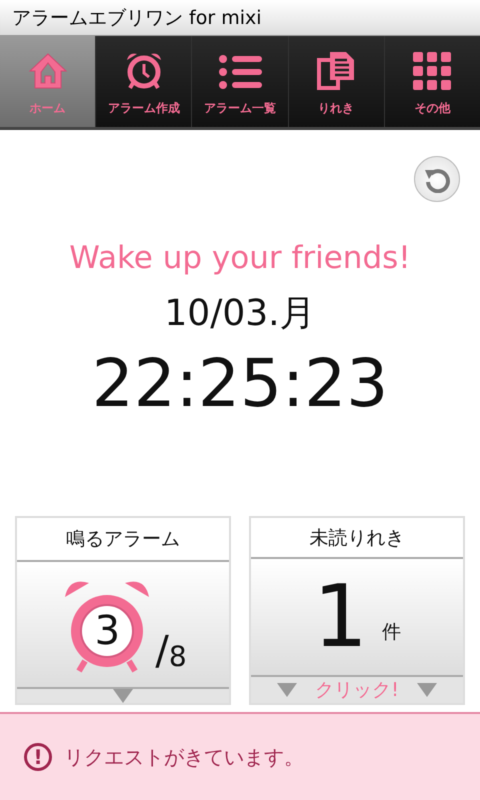 The height and width of the screenshot is (800, 480). I want to click on nav-tab: アラーム作成, so click(143, 81).